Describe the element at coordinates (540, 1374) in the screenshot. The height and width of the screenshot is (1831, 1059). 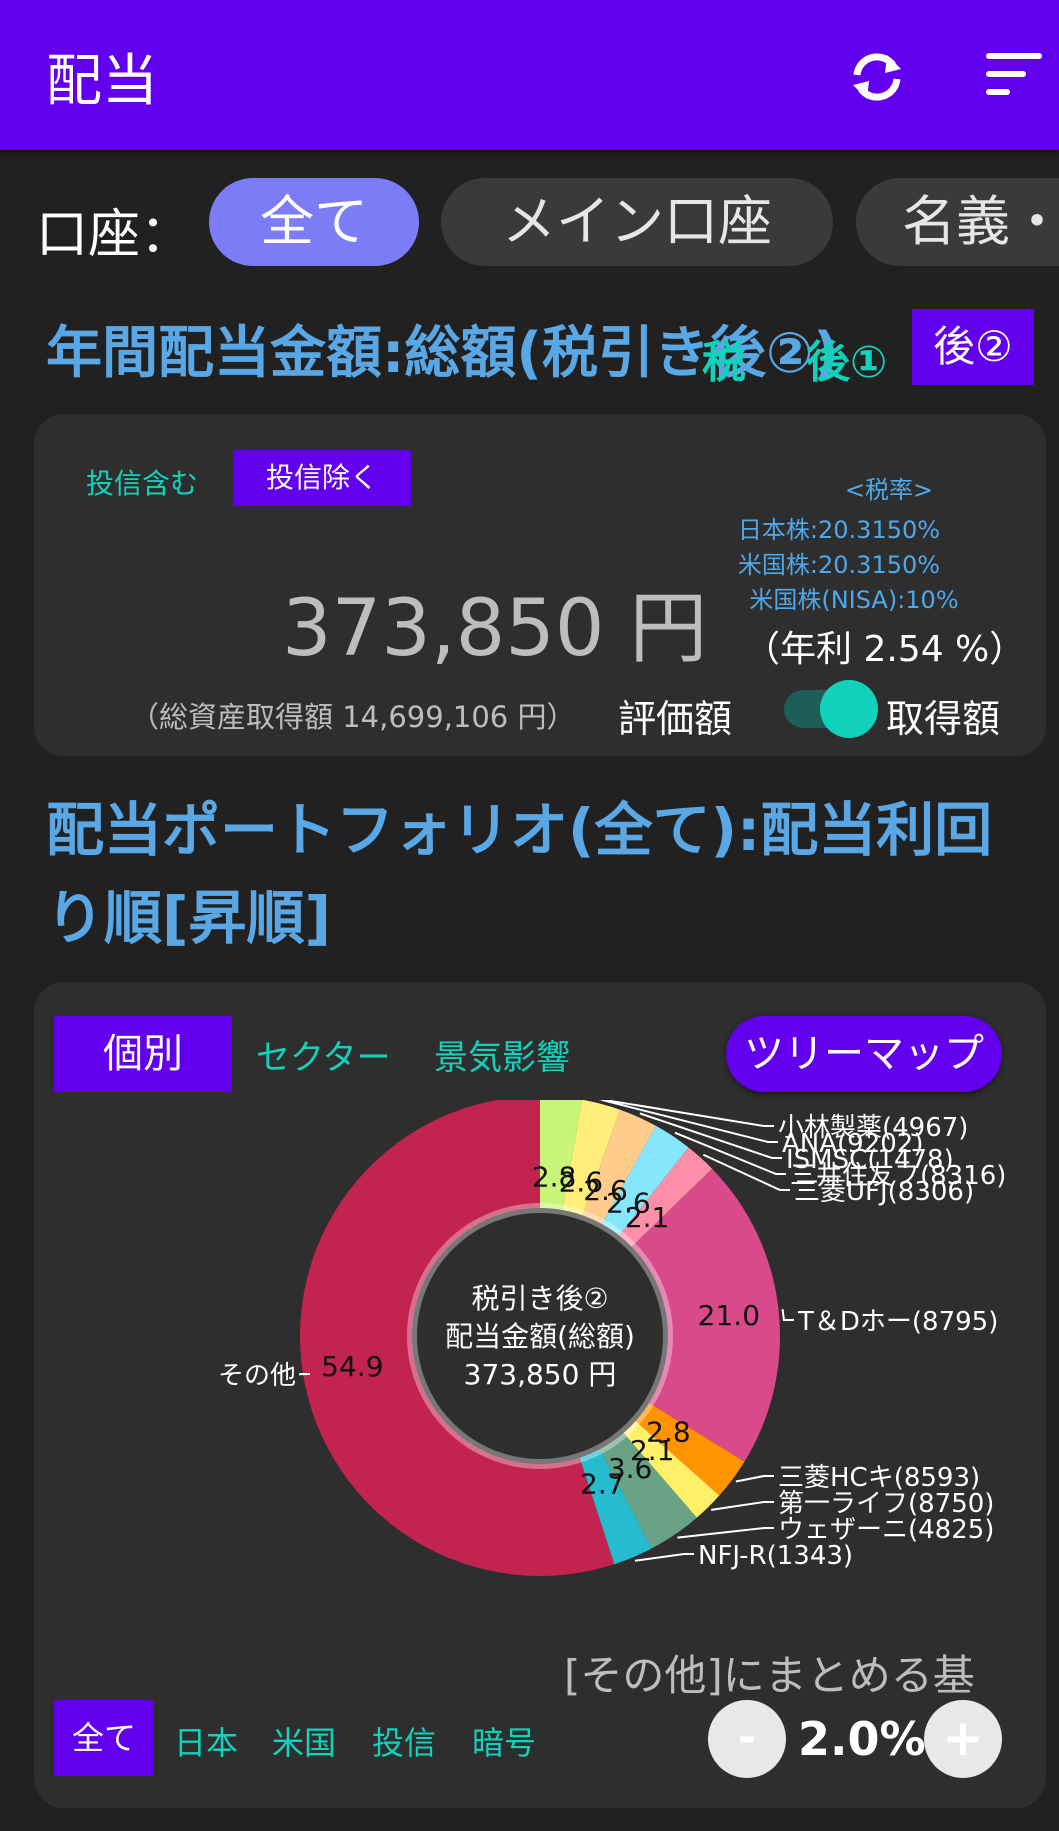
I see `donut-center-text: 373,850 円` at that location.